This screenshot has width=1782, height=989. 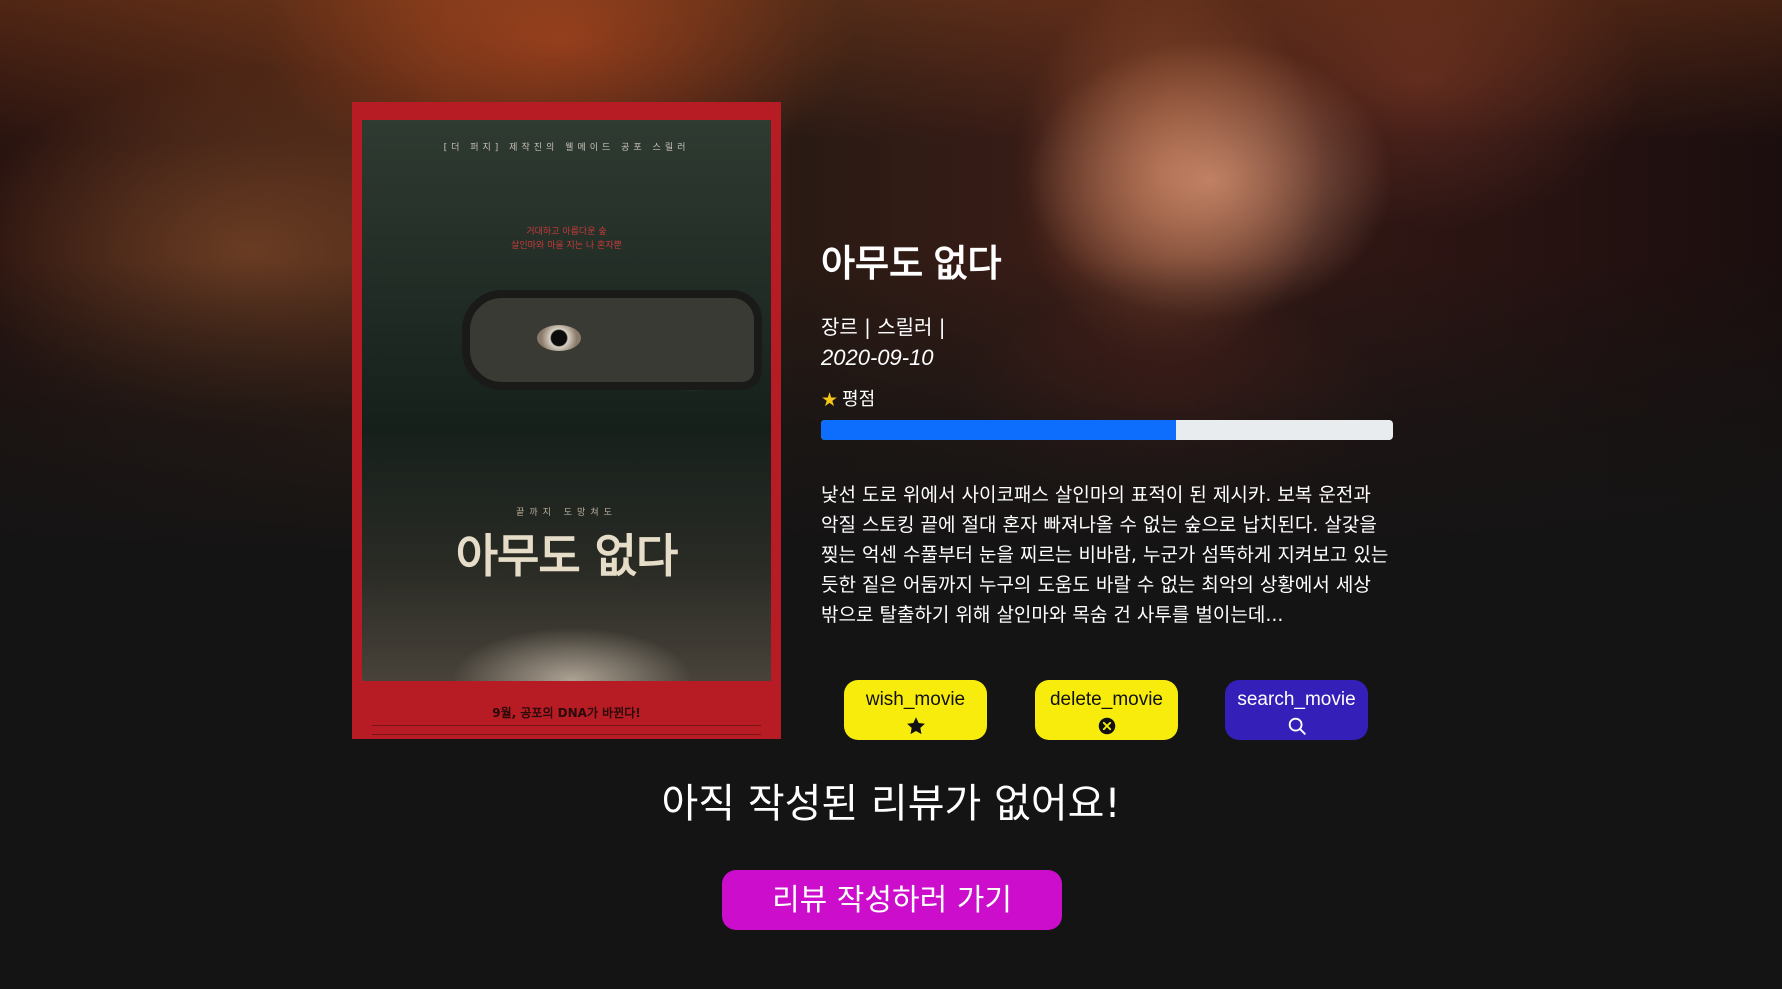 I want to click on movie-title: 아무도 없다, so click(x=911, y=263).